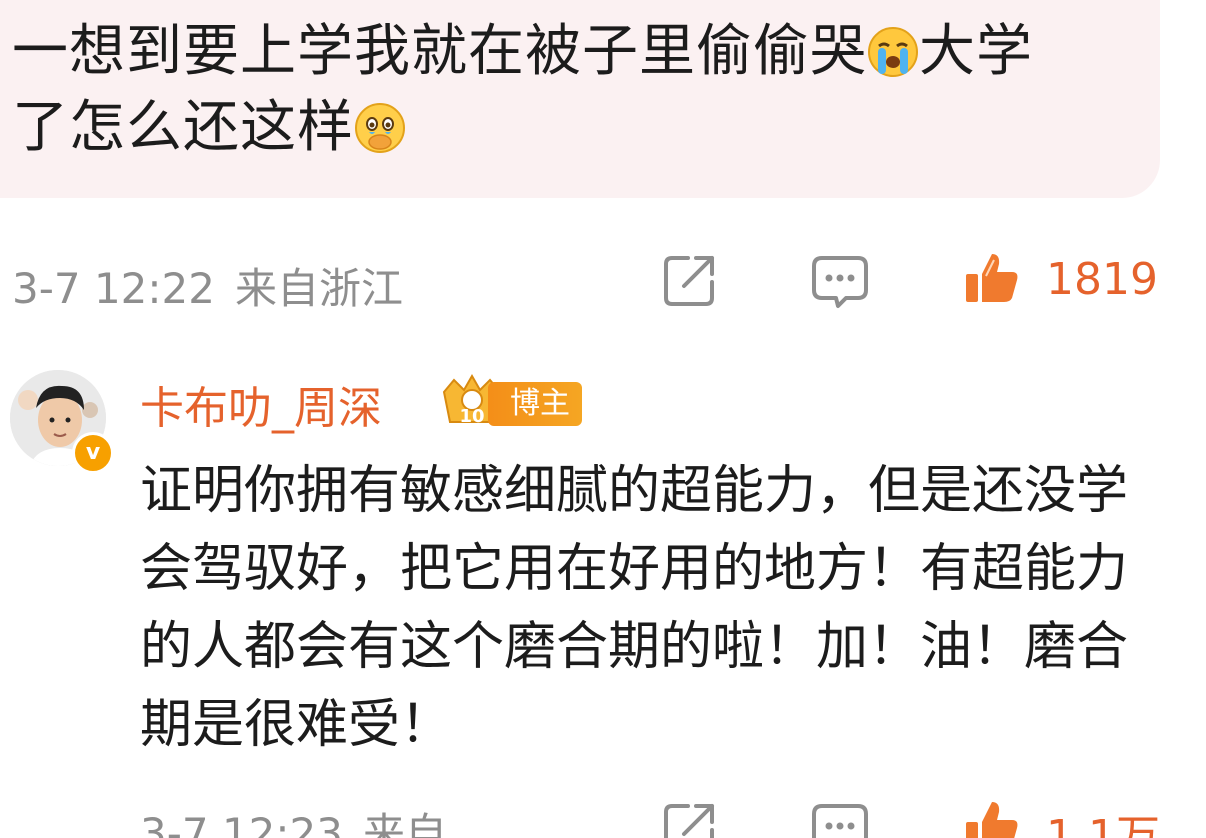  Describe the element at coordinates (976, 51) in the screenshot. I see `comment-text-part2: 大学` at that location.